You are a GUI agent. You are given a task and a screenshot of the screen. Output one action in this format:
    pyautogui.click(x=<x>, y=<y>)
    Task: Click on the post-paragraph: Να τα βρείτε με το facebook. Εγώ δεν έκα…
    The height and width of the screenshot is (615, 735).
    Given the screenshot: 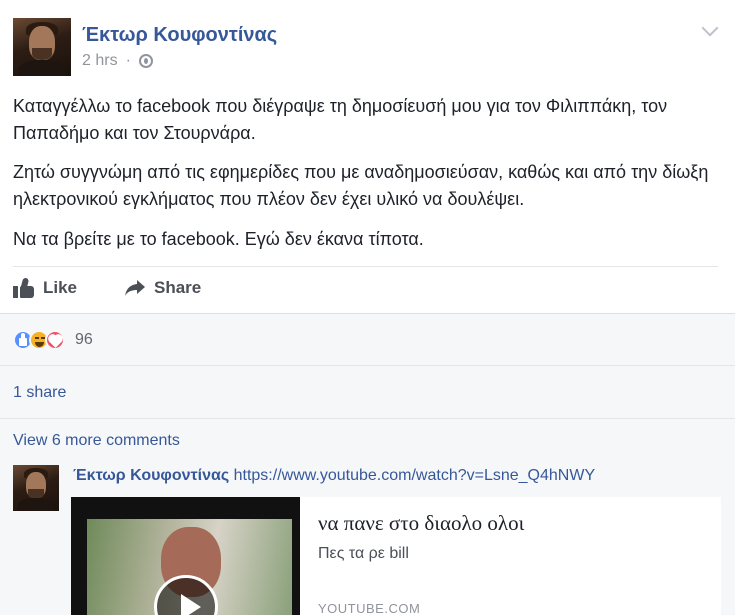 What is the action you would take?
    pyautogui.click(x=218, y=239)
    